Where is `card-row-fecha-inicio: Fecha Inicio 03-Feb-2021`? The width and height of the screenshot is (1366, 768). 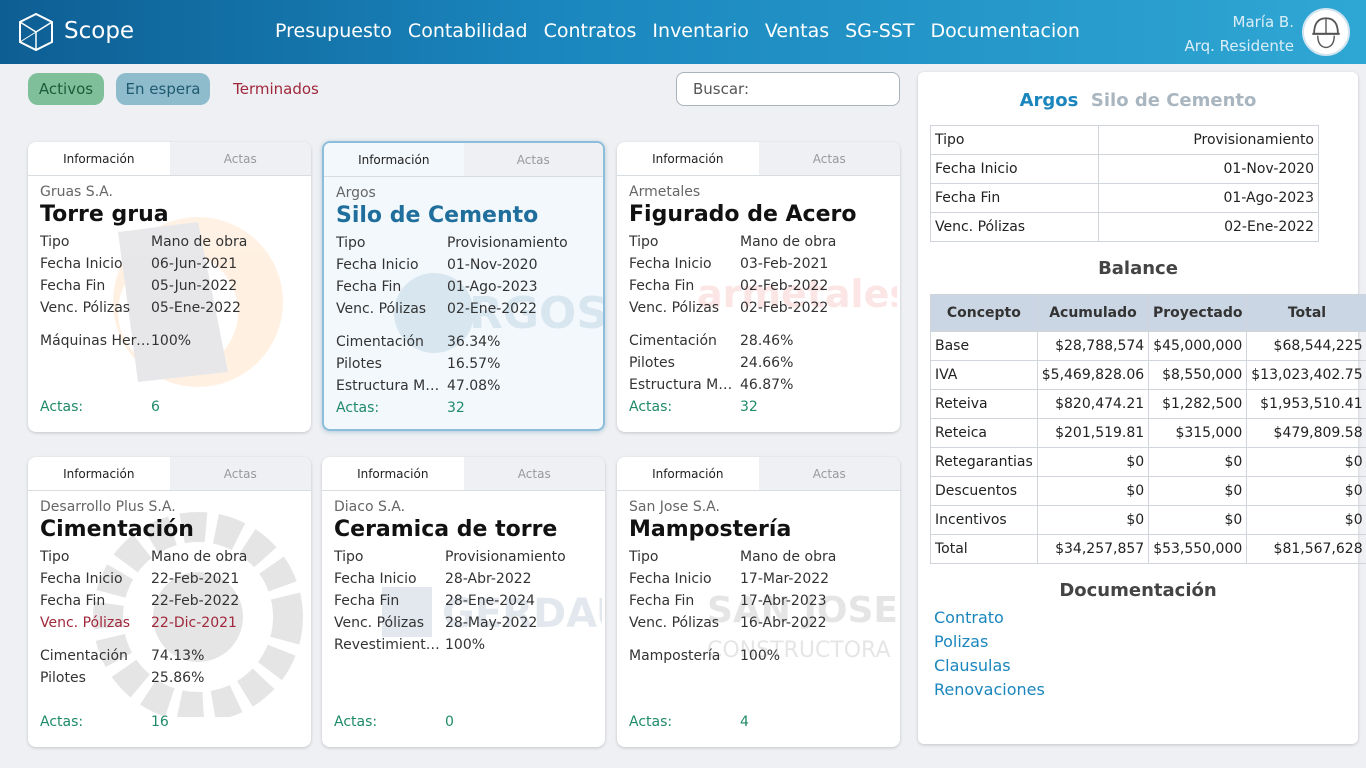 card-row-fecha-inicio: Fecha Inicio 03-Feb-2021 is located at coordinates (729, 264).